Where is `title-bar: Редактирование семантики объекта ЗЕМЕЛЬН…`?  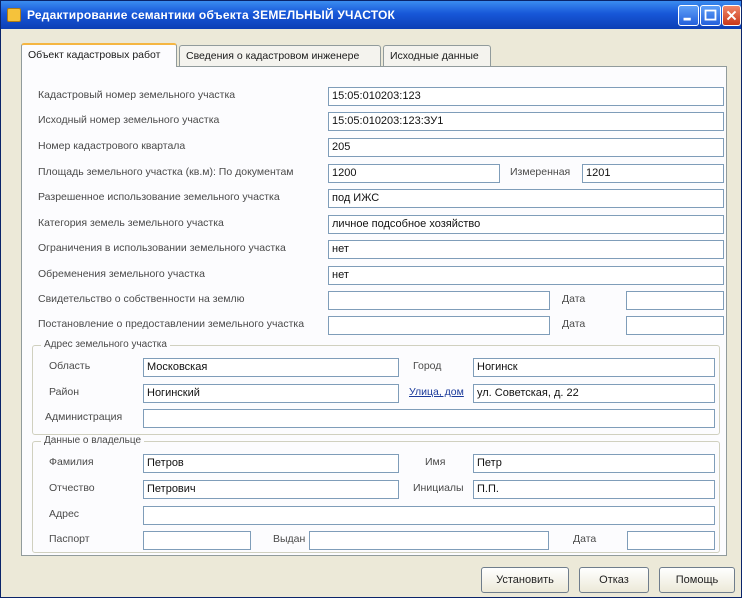 title-bar: Редактирование семантики объекта ЗЕМЕЛЬН… is located at coordinates (371, 15).